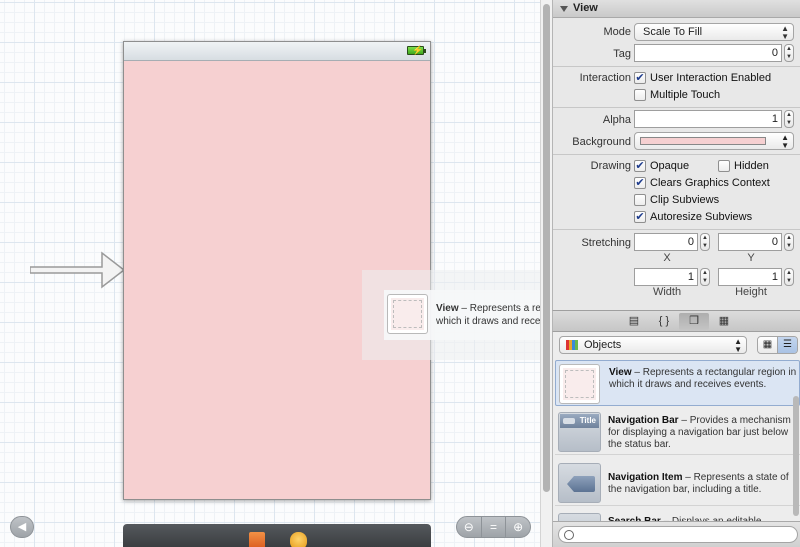 The width and height of the screenshot is (800, 547). Describe the element at coordinates (22, 527) in the screenshot. I see `back-arrow-button: ◀` at that location.